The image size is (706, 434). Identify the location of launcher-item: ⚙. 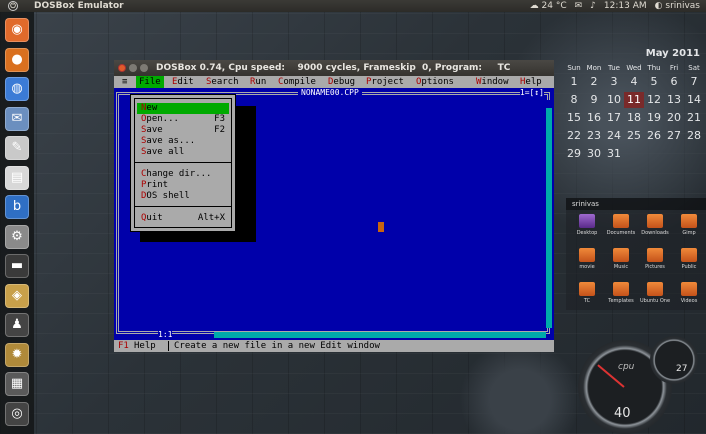
(17, 236).